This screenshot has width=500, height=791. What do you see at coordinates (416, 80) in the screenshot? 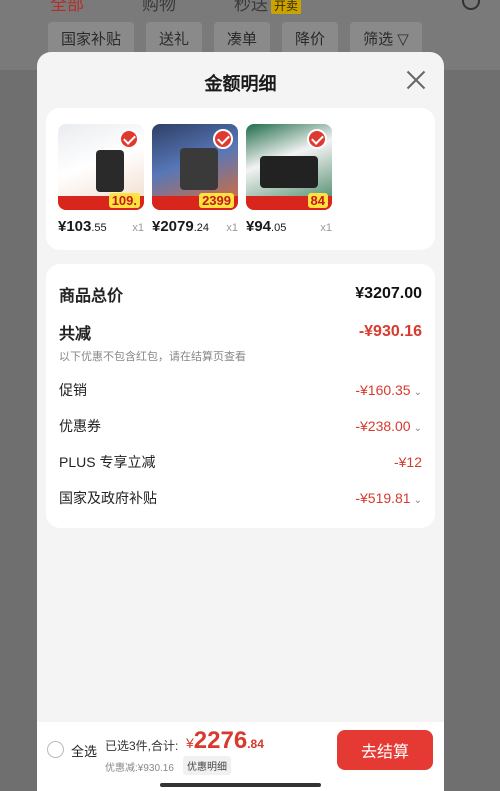
I see `close-icon` at bounding box center [416, 80].